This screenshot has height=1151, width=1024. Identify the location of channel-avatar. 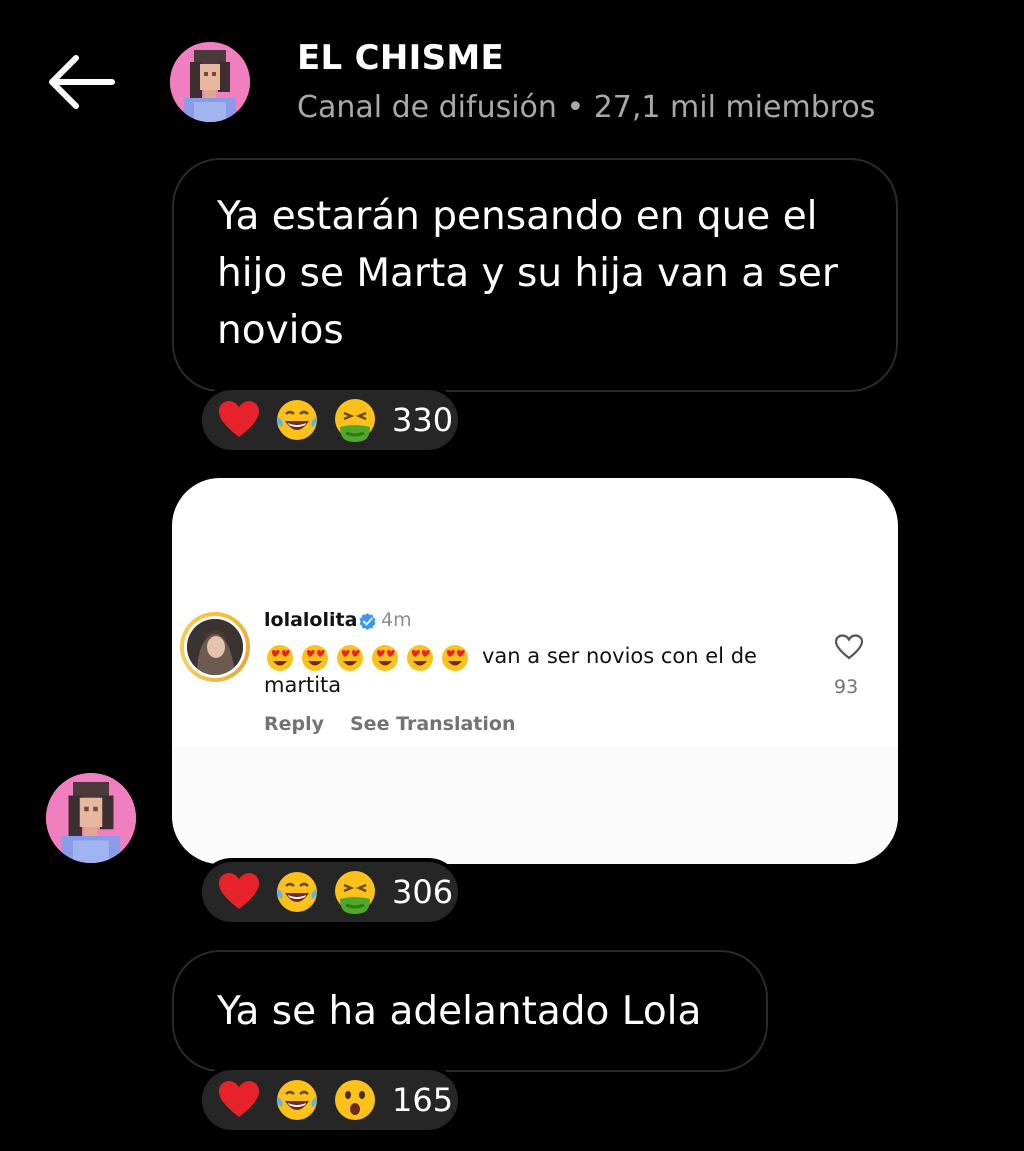
(210, 82).